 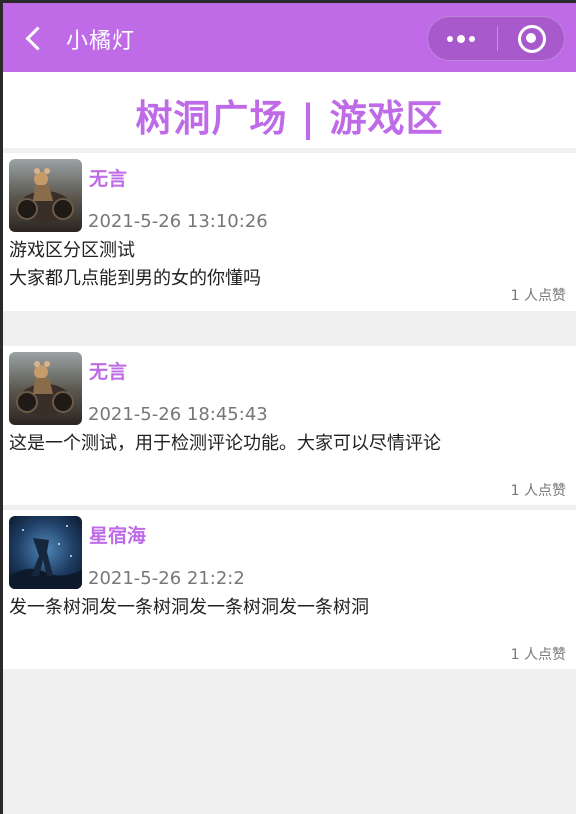 What do you see at coordinates (178, 414) in the screenshot?
I see `post-time: 2021-5-26 18:45:43` at bounding box center [178, 414].